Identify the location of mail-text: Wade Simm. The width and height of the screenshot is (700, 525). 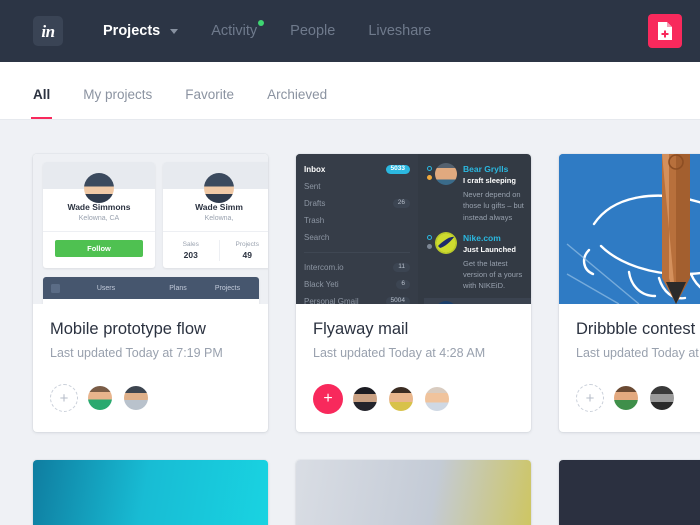
(497, 303).